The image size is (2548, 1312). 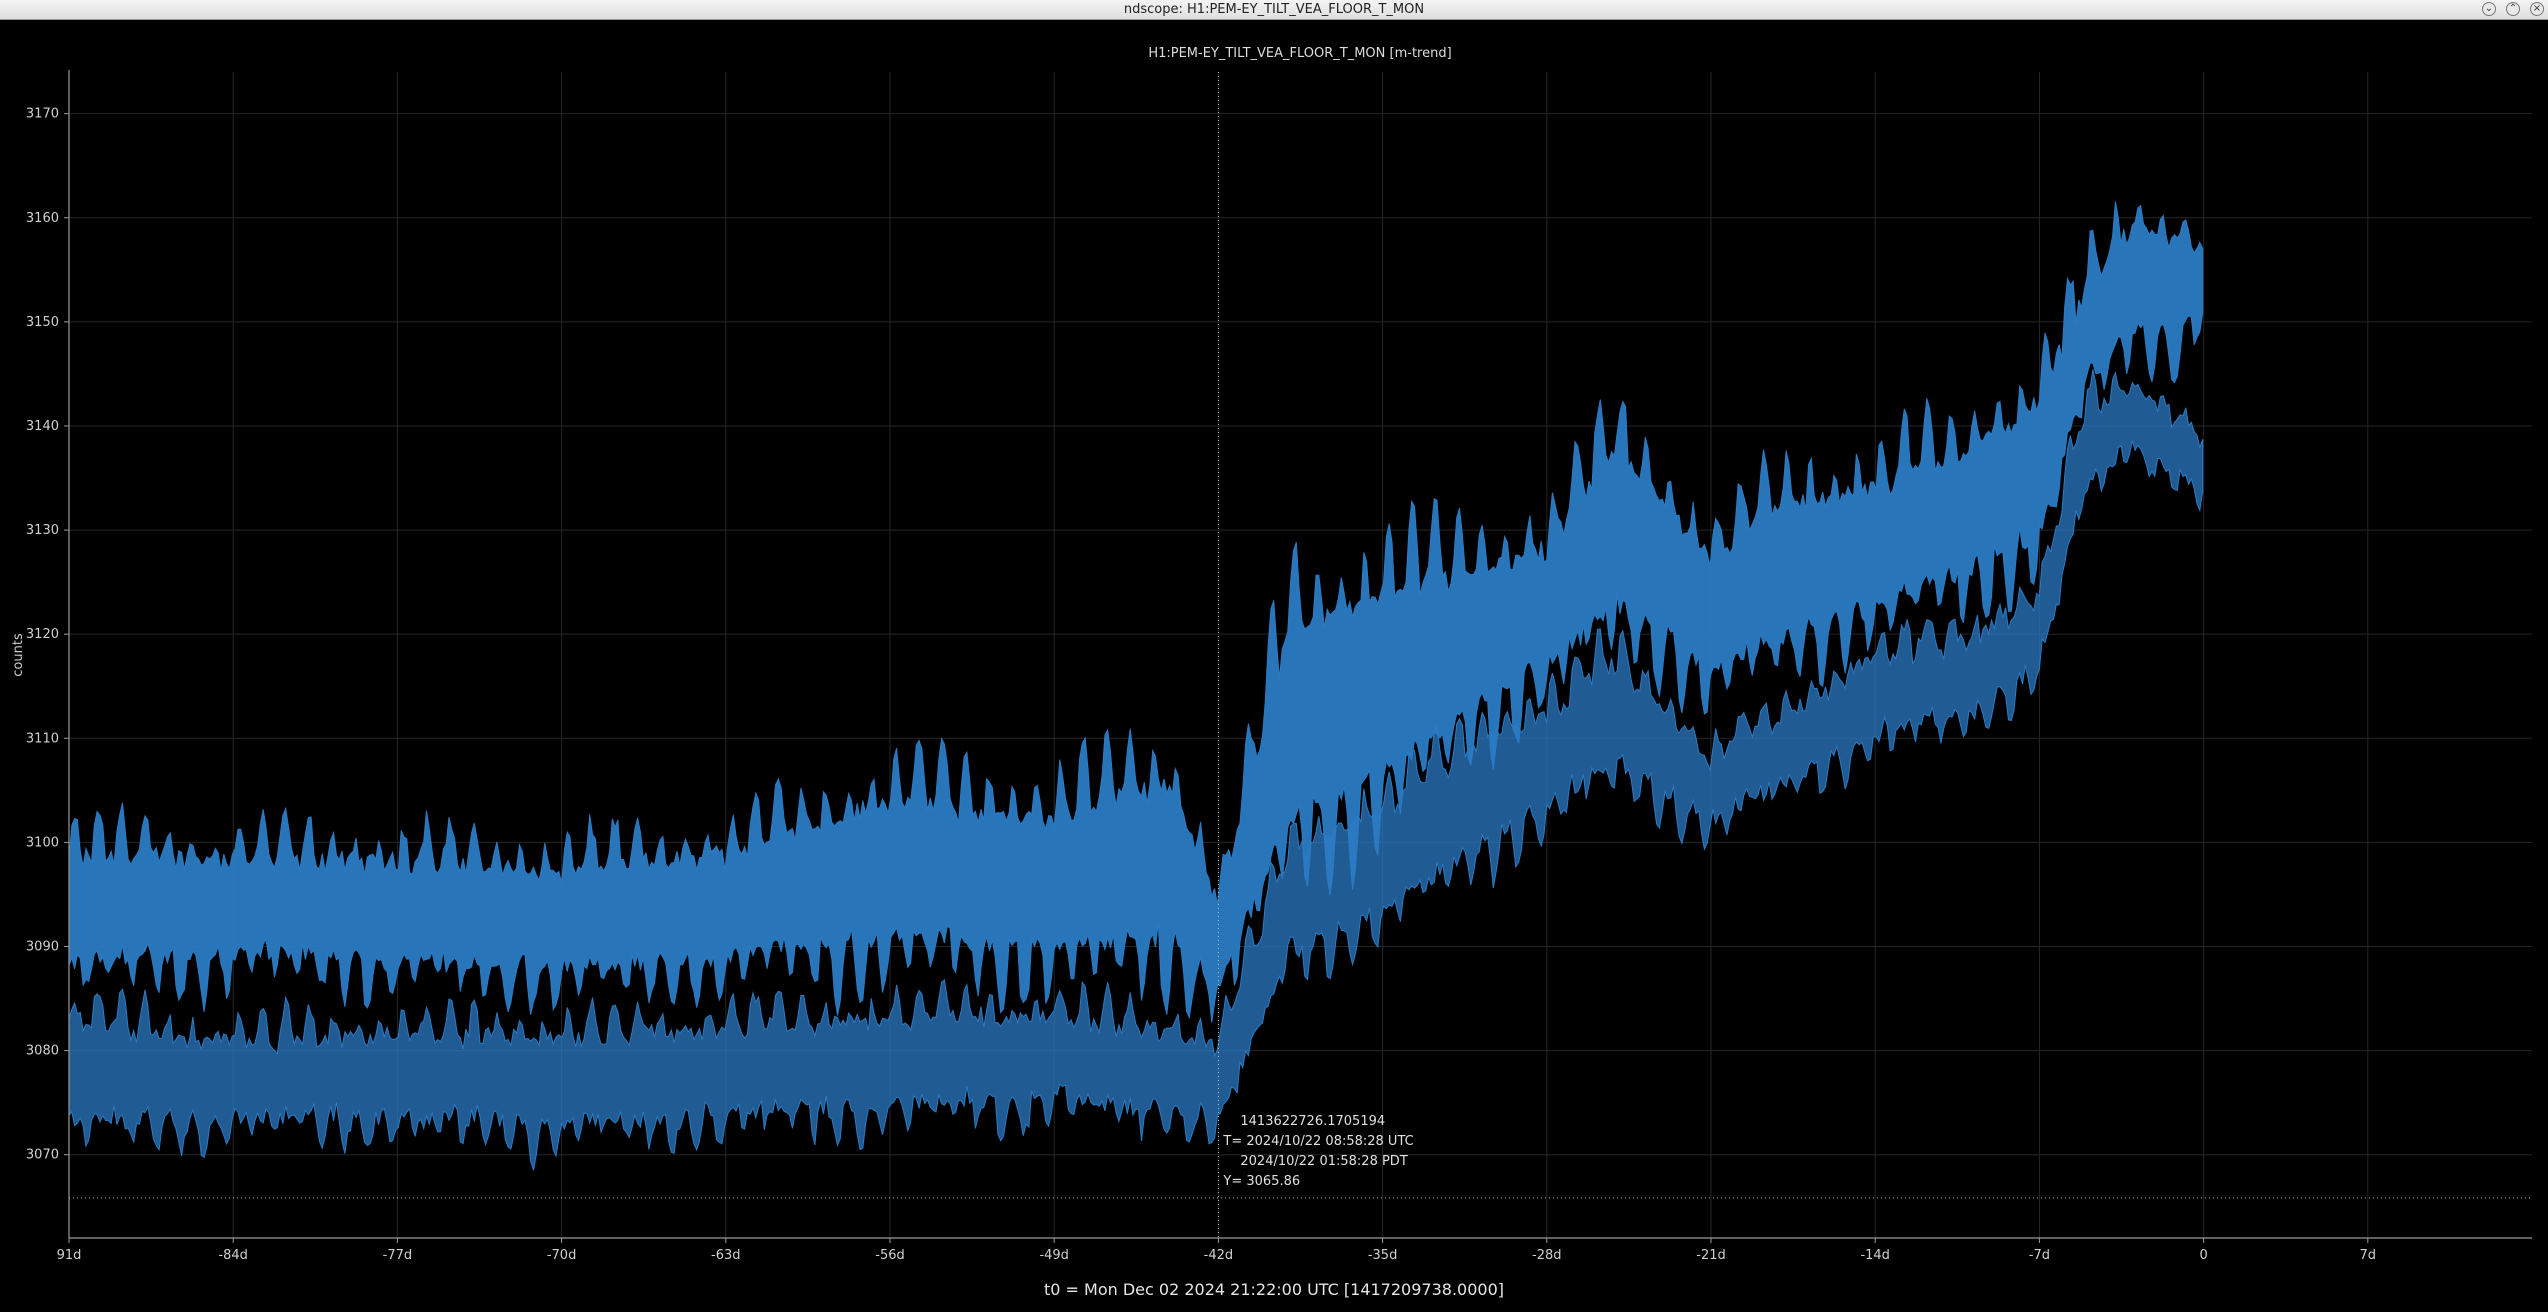 I want to click on y-tick-label: 3070, so click(x=42, y=1155).